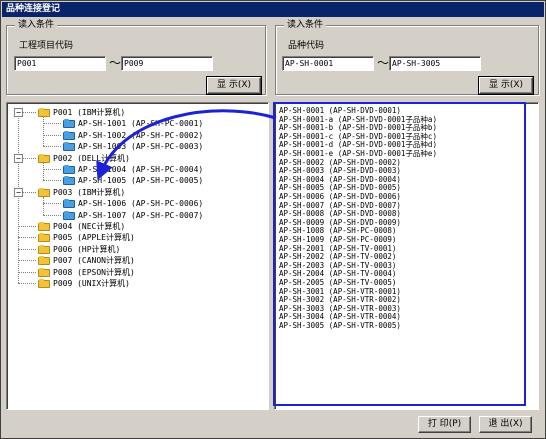 The width and height of the screenshot is (546, 439). I want to click on tree-node-product: AP-SH-1005 (AP-SH-PC-0005), so click(140, 180).